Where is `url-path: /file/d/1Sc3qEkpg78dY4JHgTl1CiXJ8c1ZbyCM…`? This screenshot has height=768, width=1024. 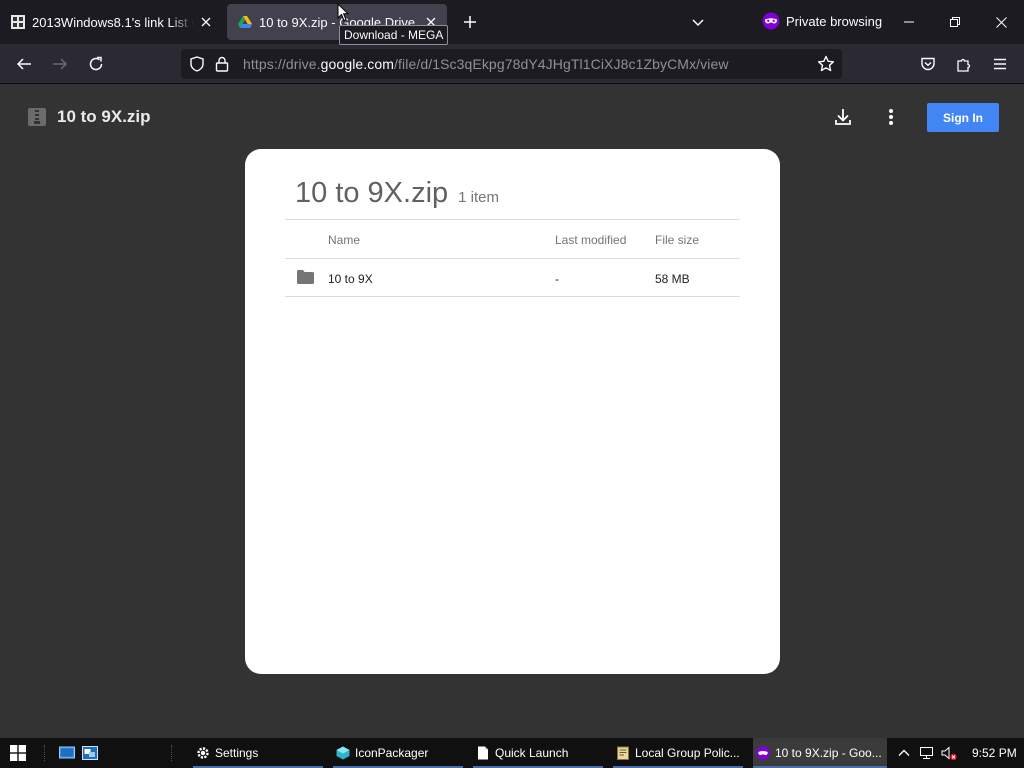 url-path: /file/d/1Sc3qEkpg78dY4JHgTl1CiXJ8c1ZbyCM… is located at coordinates (561, 64).